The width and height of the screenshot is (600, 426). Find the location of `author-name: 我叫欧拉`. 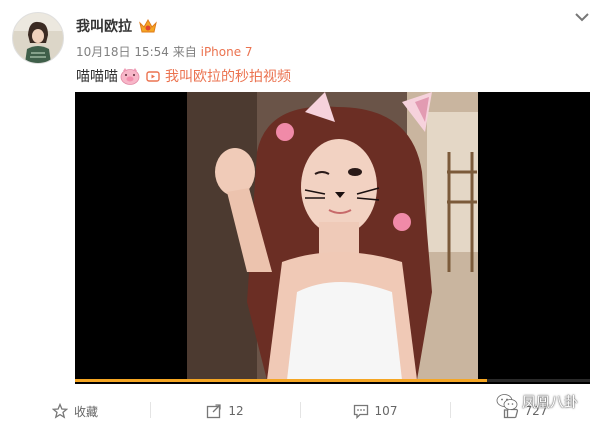

author-name: 我叫欧拉 is located at coordinates (104, 26).